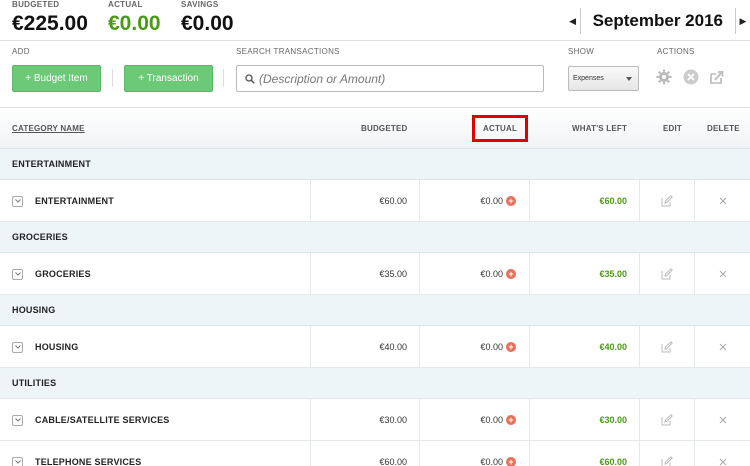 This screenshot has width=750, height=466. I want to click on category-group-row: ENTERTAINMENT, so click(375, 164).